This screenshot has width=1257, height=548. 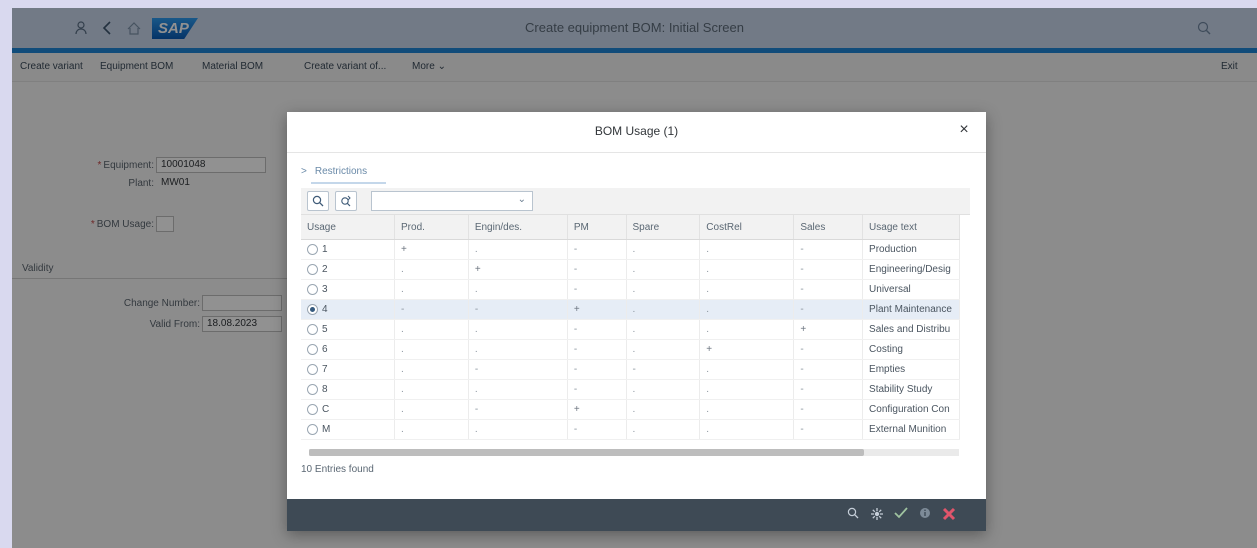 I want to click on info-icon, so click(x=925, y=515).